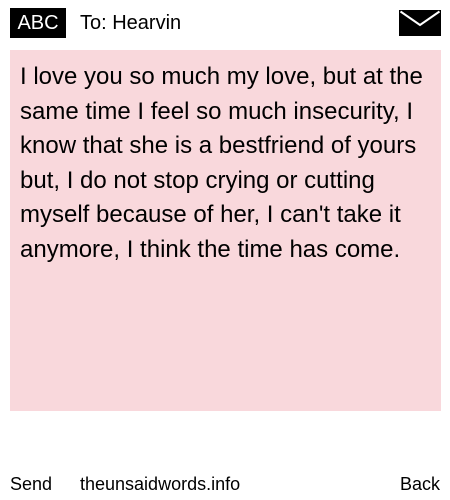  Describe the element at coordinates (38, 23) in the screenshot. I see `input-mode-badge: ABC` at that location.